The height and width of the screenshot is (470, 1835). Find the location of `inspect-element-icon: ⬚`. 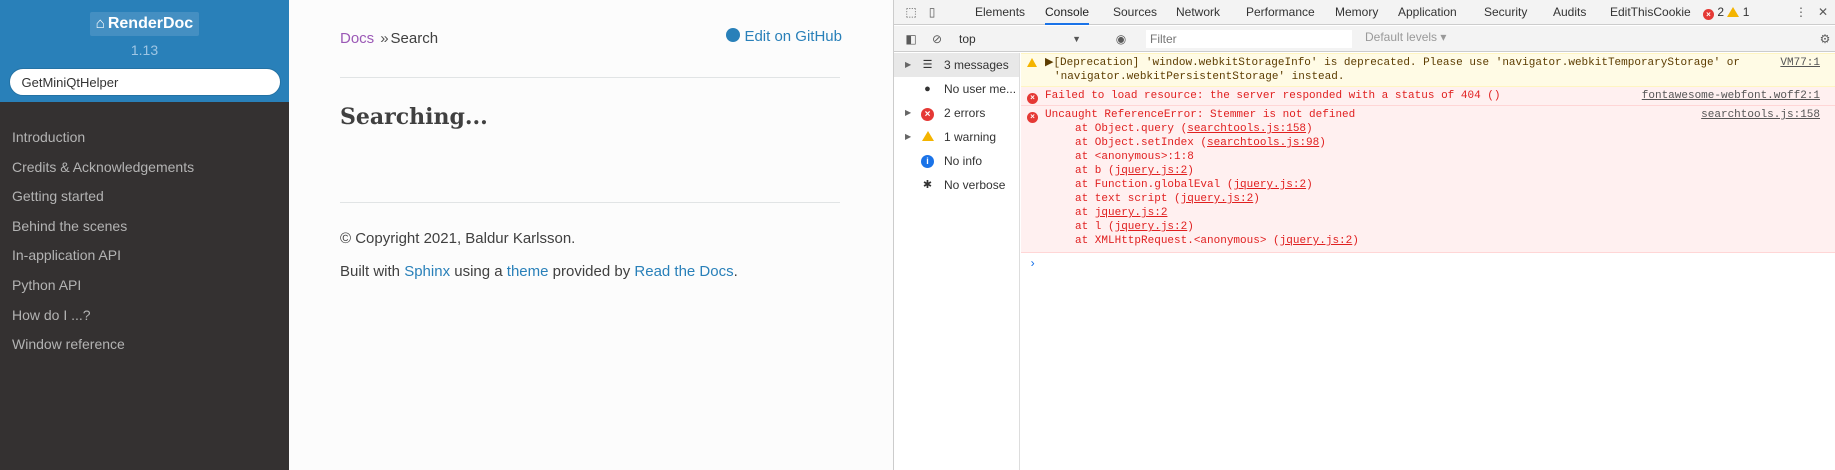

inspect-element-icon: ⬚ is located at coordinates (911, 12).